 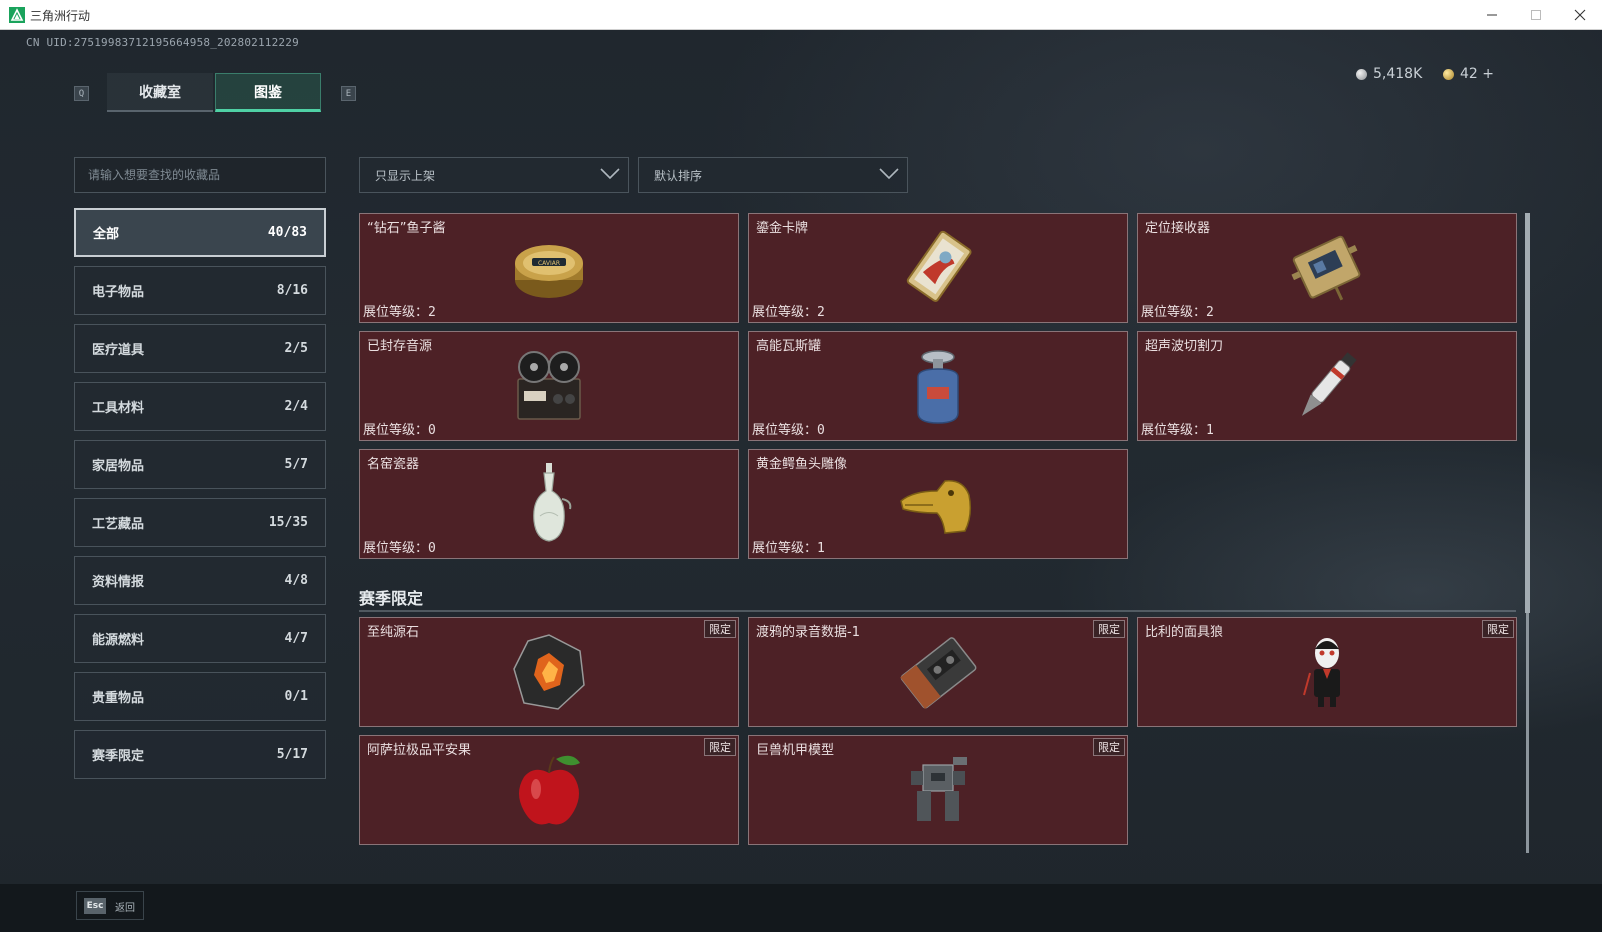 What do you see at coordinates (200, 754) in the screenshot?
I see `category-season-limited: 赛季限定 5/17` at bounding box center [200, 754].